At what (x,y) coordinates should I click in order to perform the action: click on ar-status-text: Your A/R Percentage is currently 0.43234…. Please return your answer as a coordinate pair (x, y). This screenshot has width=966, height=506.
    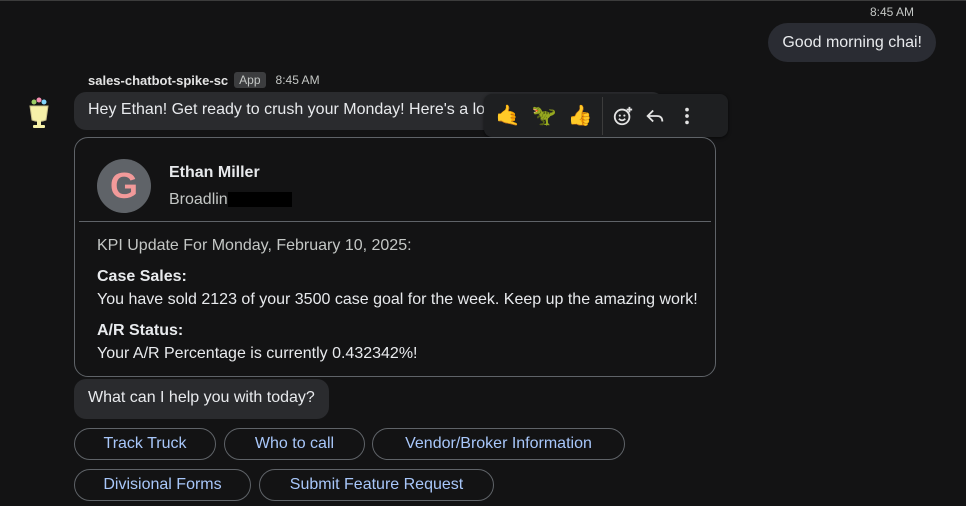
    Looking at the image, I should click on (257, 353).